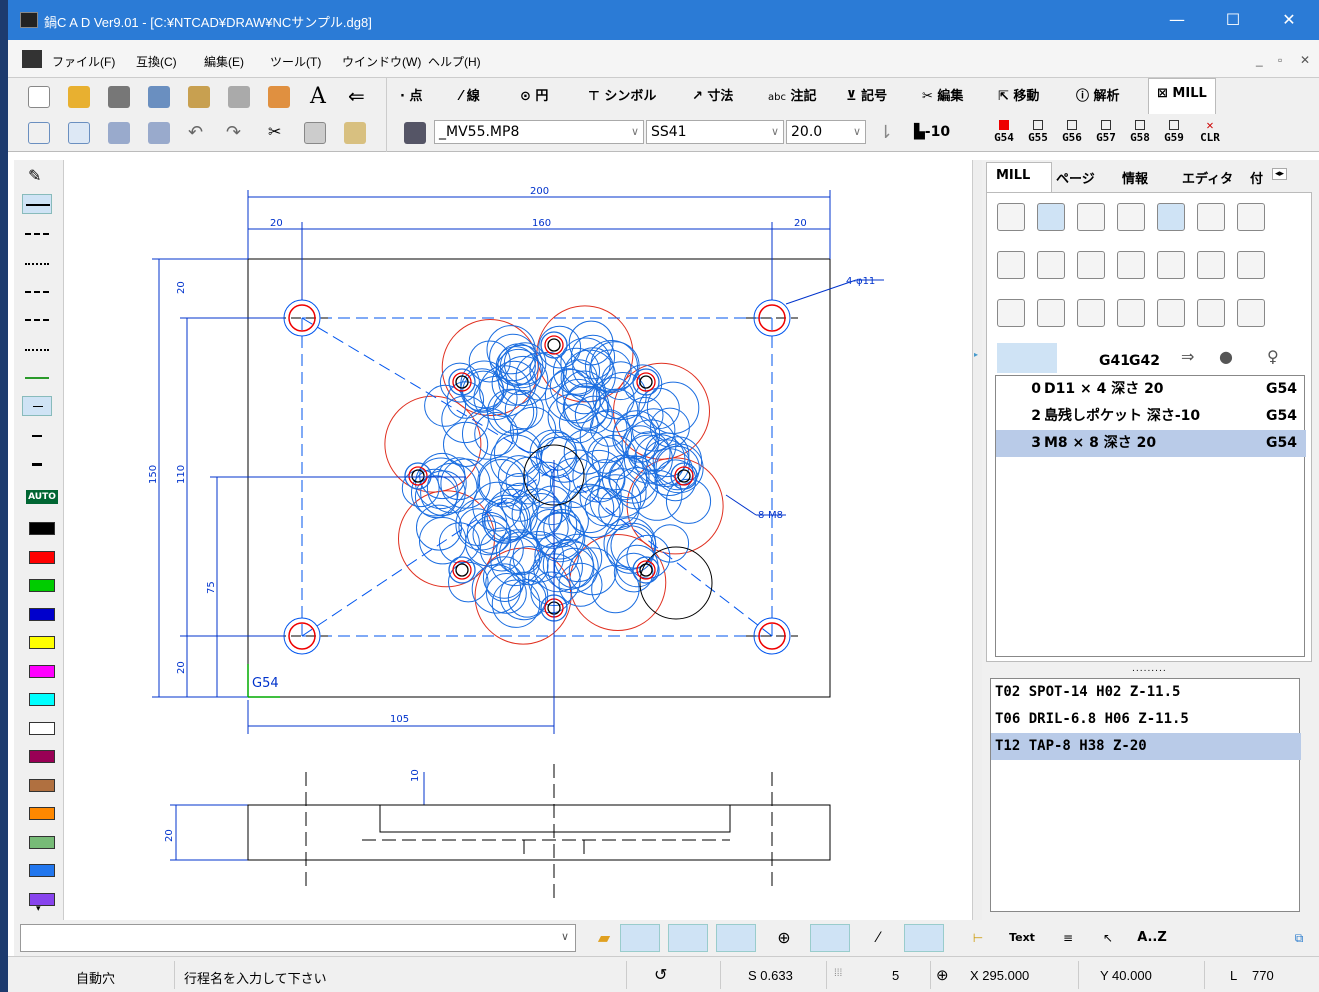 This screenshot has width=1319, height=992. What do you see at coordinates (411, 97) in the screenshot?
I see `tab-point: · 点` at bounding box center [411, 97].